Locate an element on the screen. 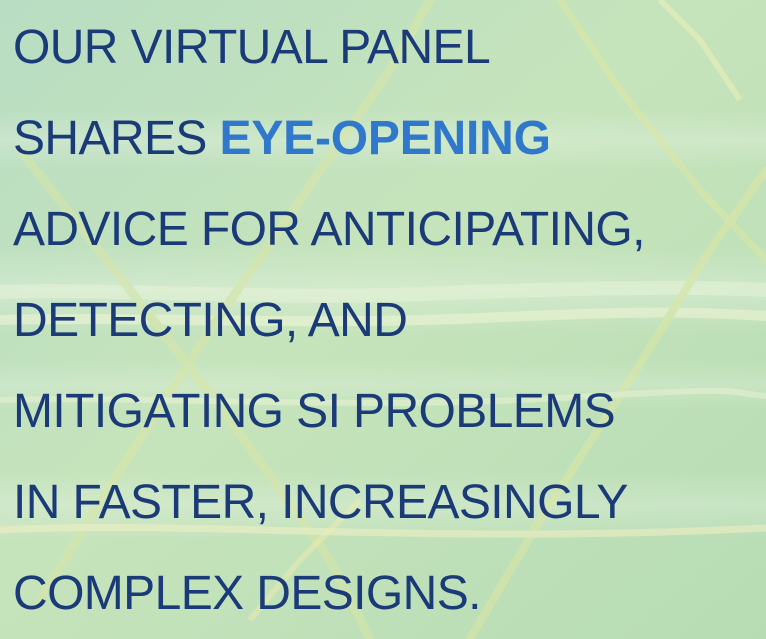 Image resolution: width=766 pixels, height=639 pixels. headline-line-2-prefix: SHARES is located at coordinates (116, 138).